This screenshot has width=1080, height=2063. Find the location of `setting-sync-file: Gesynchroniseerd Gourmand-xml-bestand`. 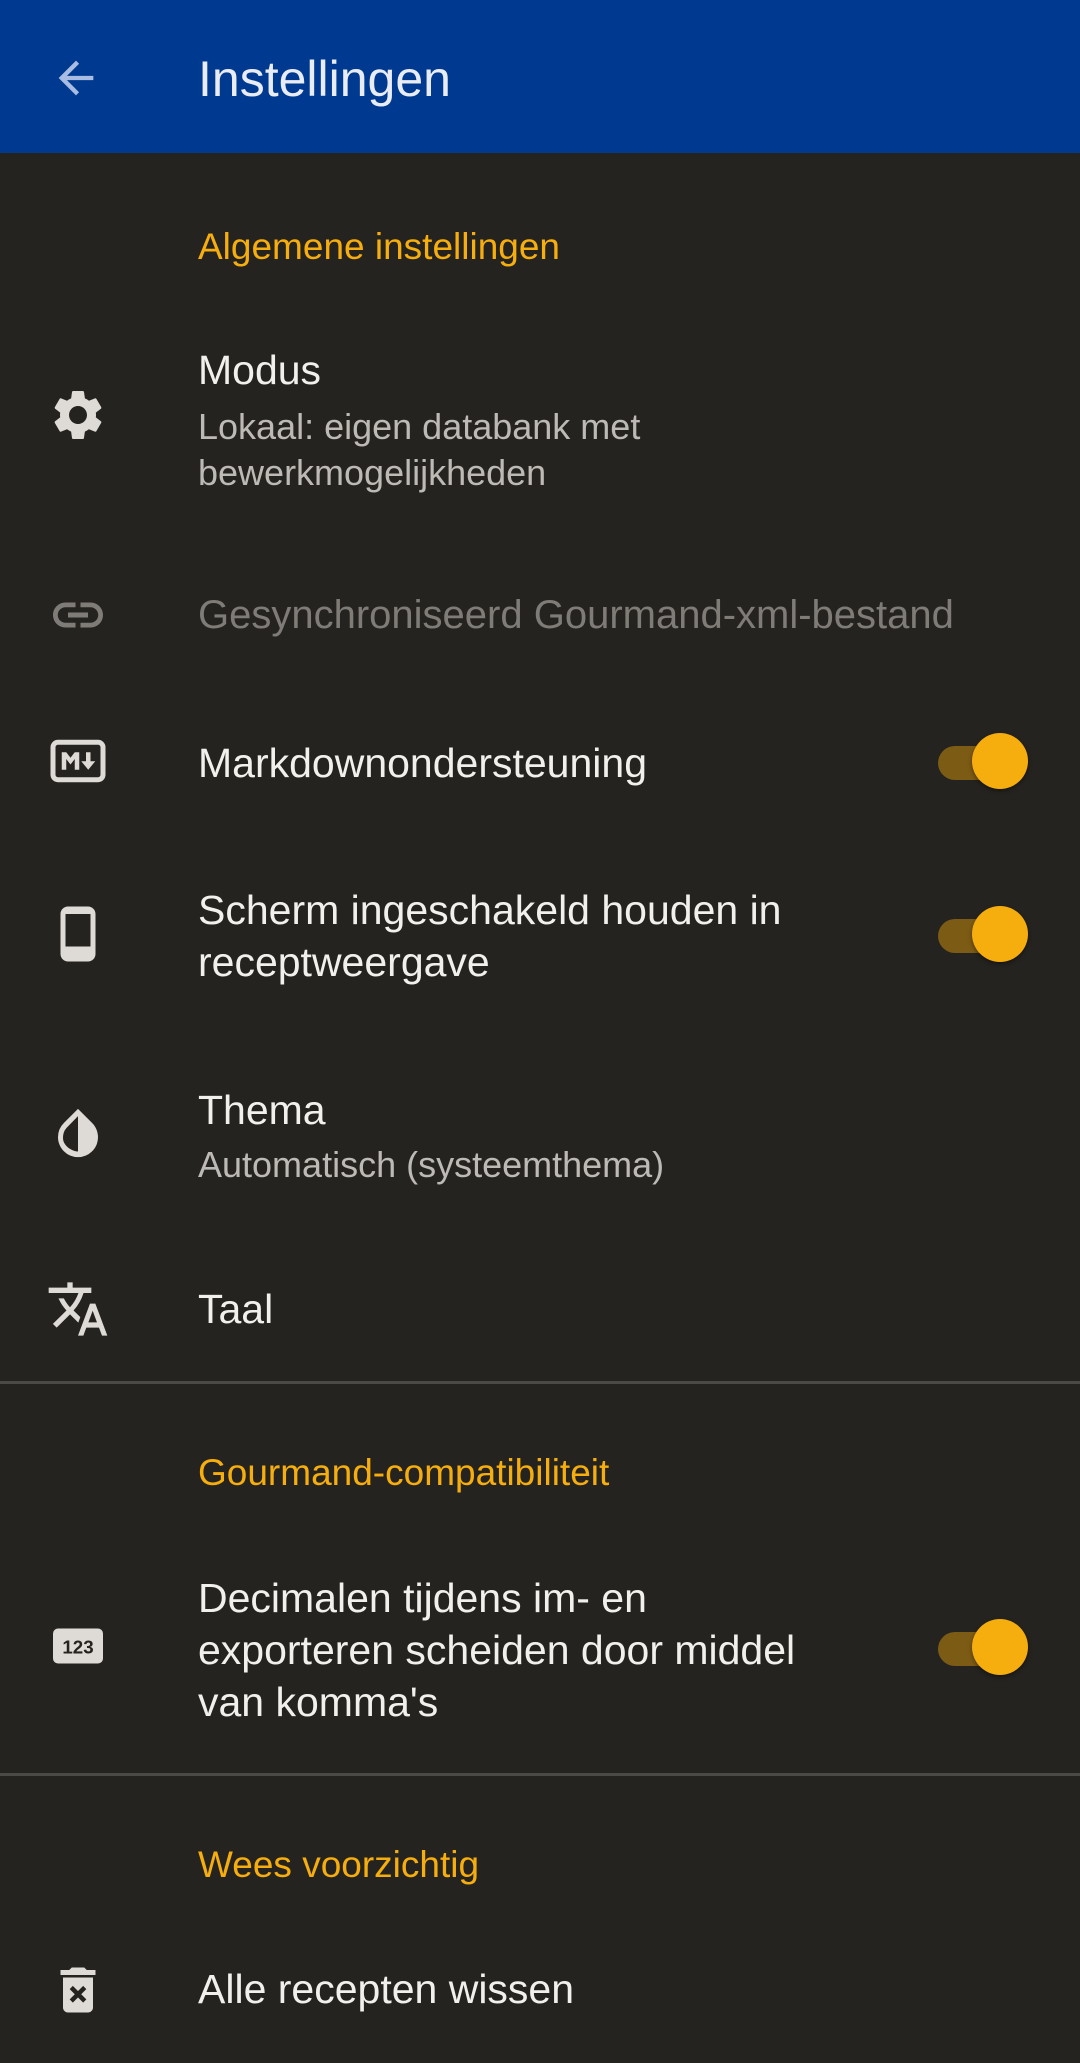

setting-sync-file: Gesynchroniseerd Gourmand-xml-bestand is located at coordinates (540, 615).